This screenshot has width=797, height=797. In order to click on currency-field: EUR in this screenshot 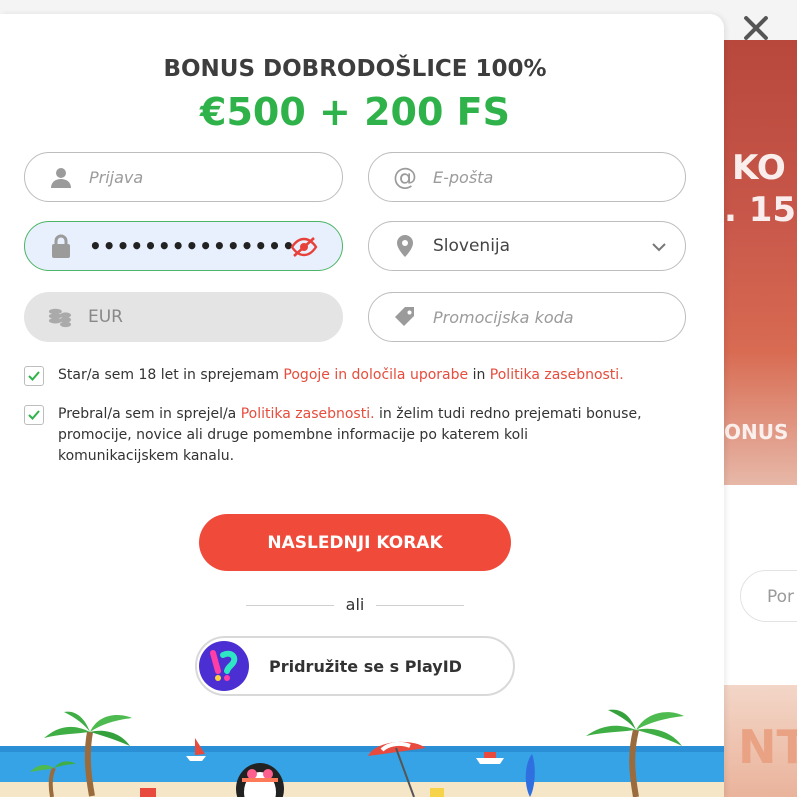, I will do `click(183, 317)`.